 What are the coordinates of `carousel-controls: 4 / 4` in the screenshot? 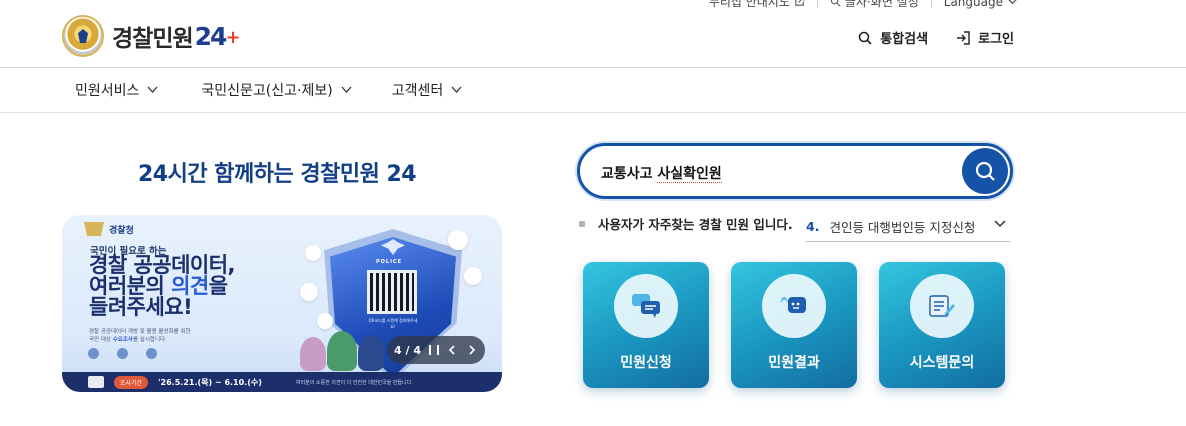 It's located at (436, 350).